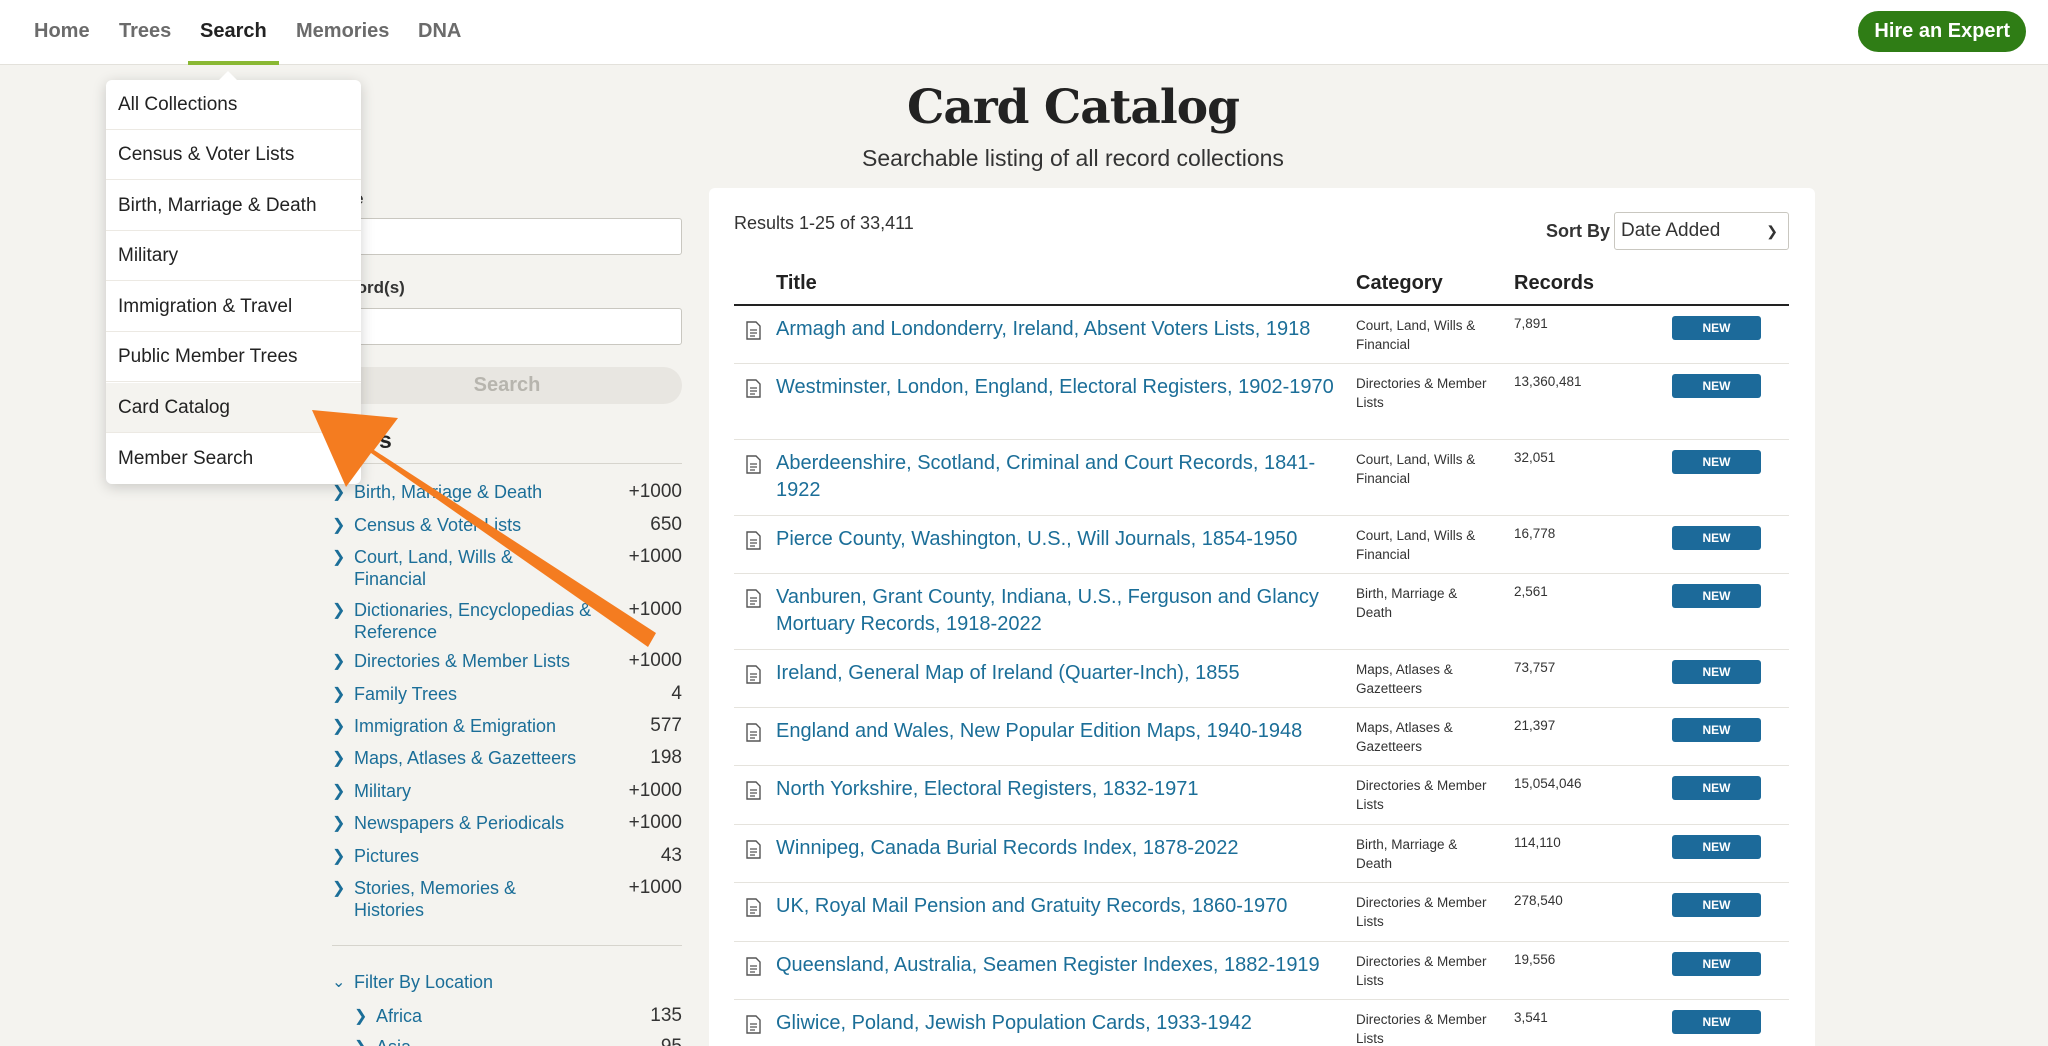  I want to click on menu-item-card-catalog: Card Catalog, so click(233, 408).